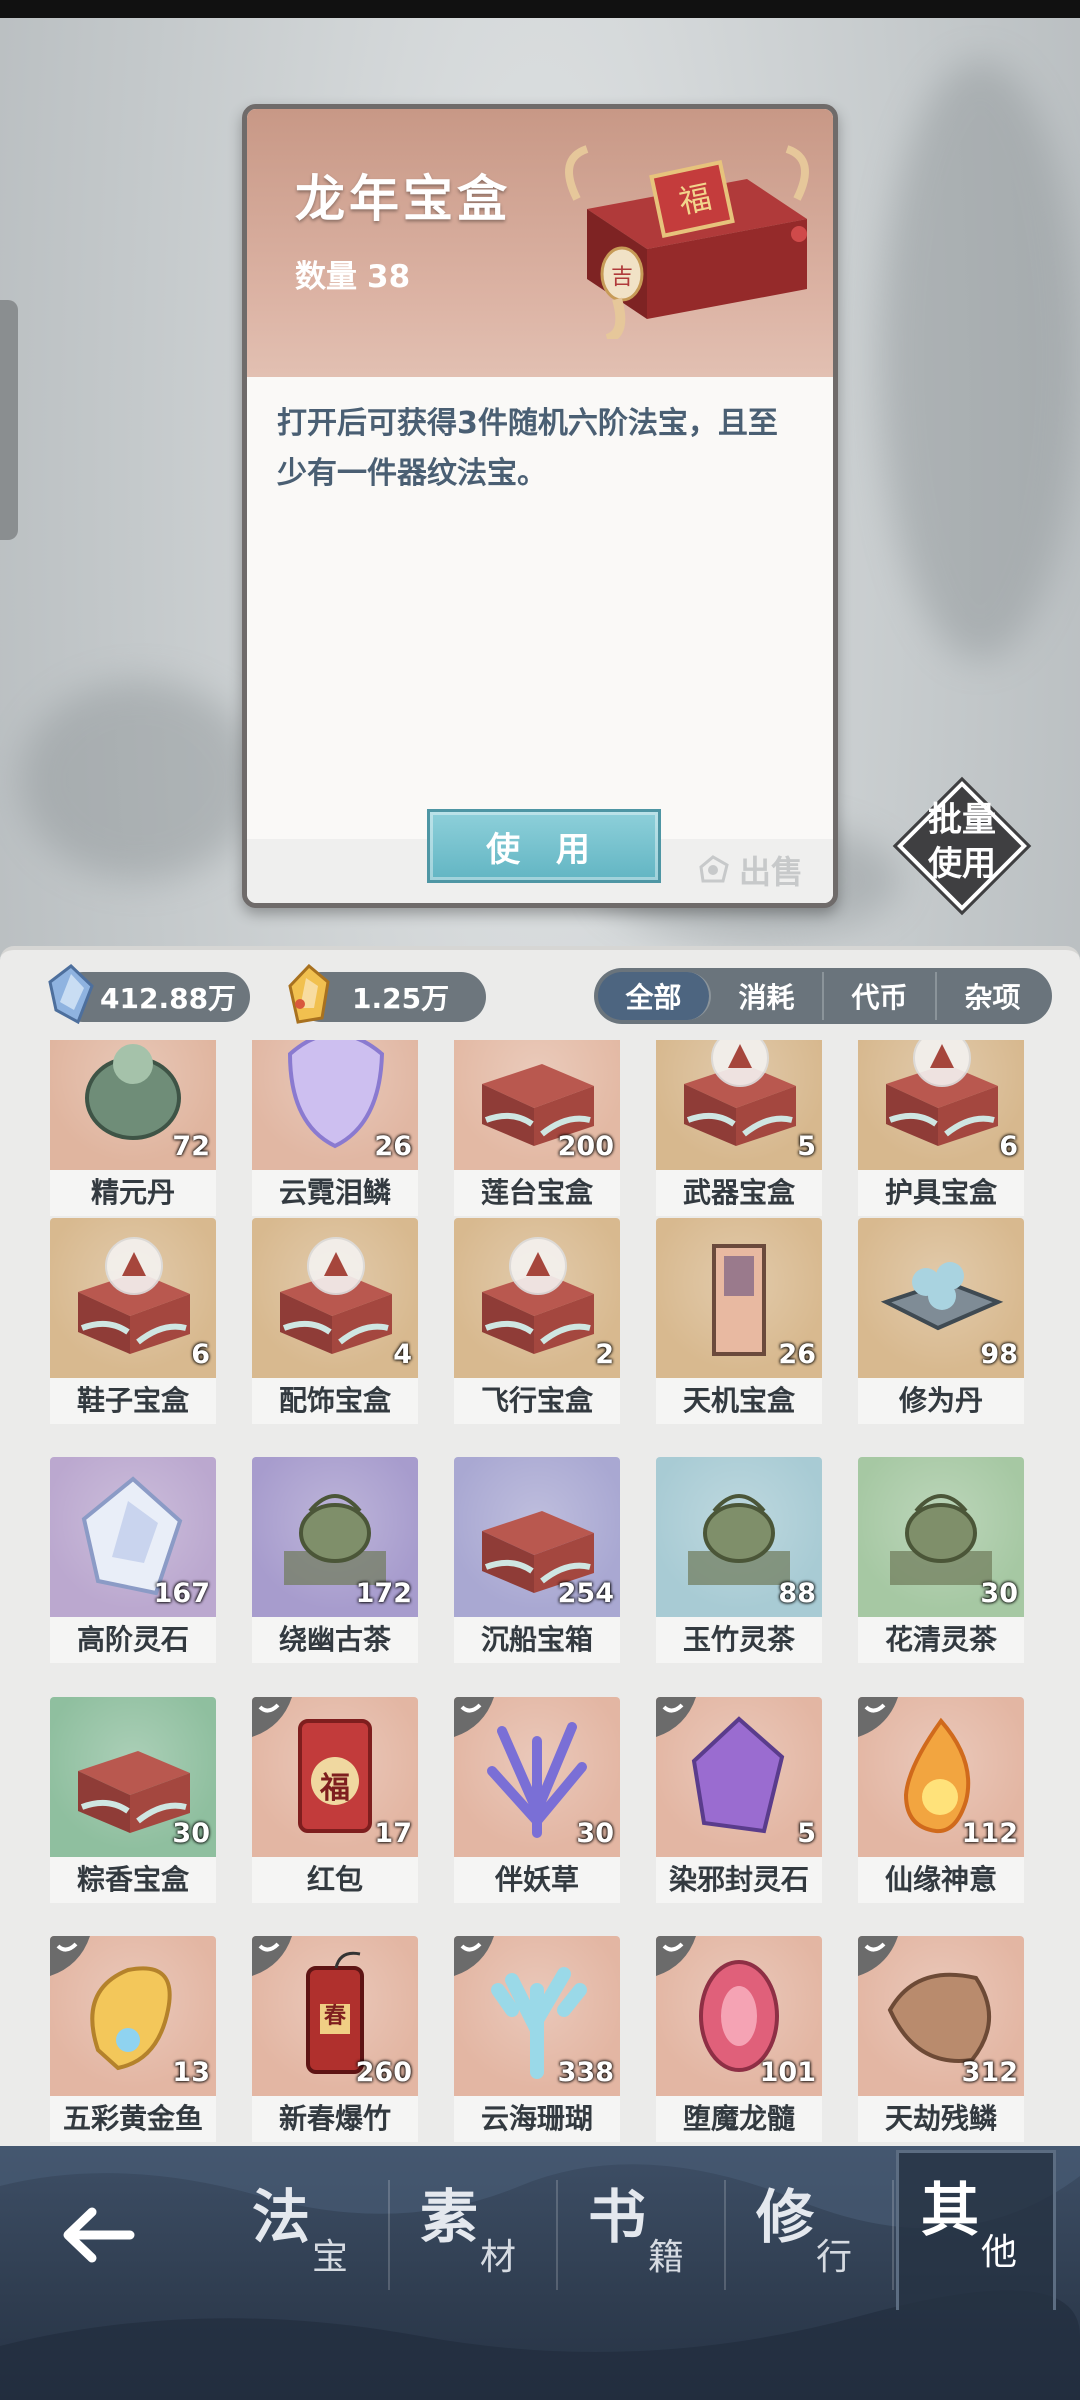 This screenshot has height=2400, width=1080. I want to click on inventory-item: 26 云霓泪鳞, so click(335, 1128).